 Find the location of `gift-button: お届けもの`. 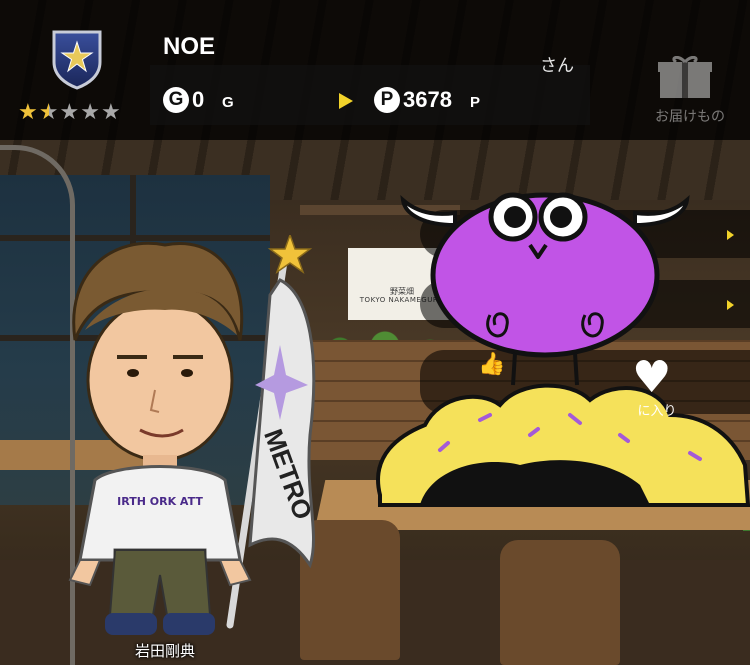

gift-button: お届けもの is located at coordinates (695, 92).